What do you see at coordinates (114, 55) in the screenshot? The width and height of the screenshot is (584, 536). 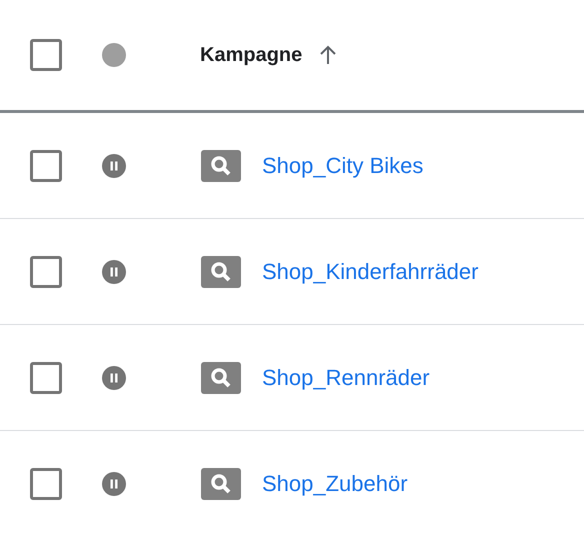 I see `status-dot-icon` at bounding box center [114, 55].